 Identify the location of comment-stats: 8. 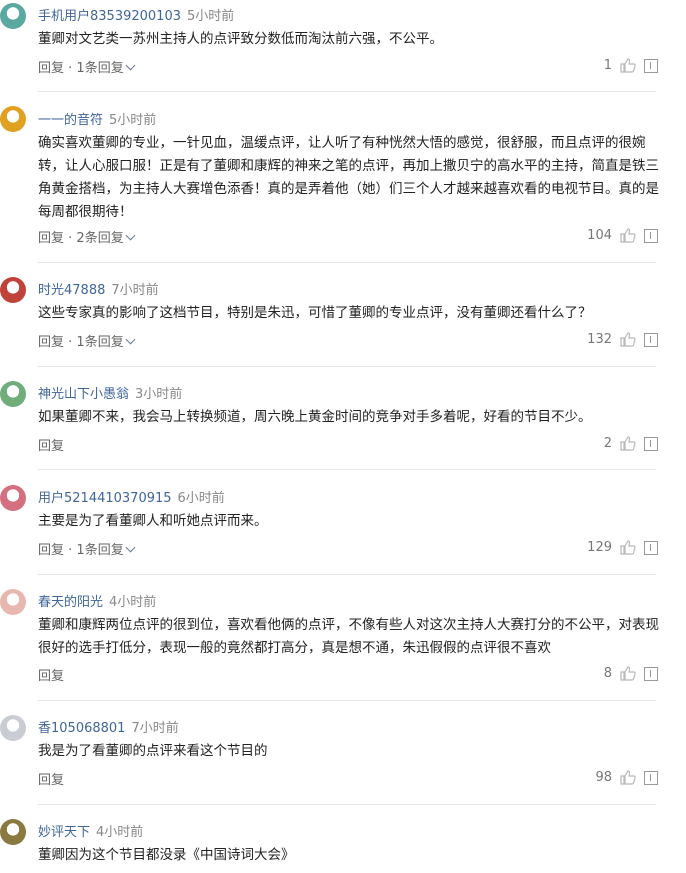
(631, 673).